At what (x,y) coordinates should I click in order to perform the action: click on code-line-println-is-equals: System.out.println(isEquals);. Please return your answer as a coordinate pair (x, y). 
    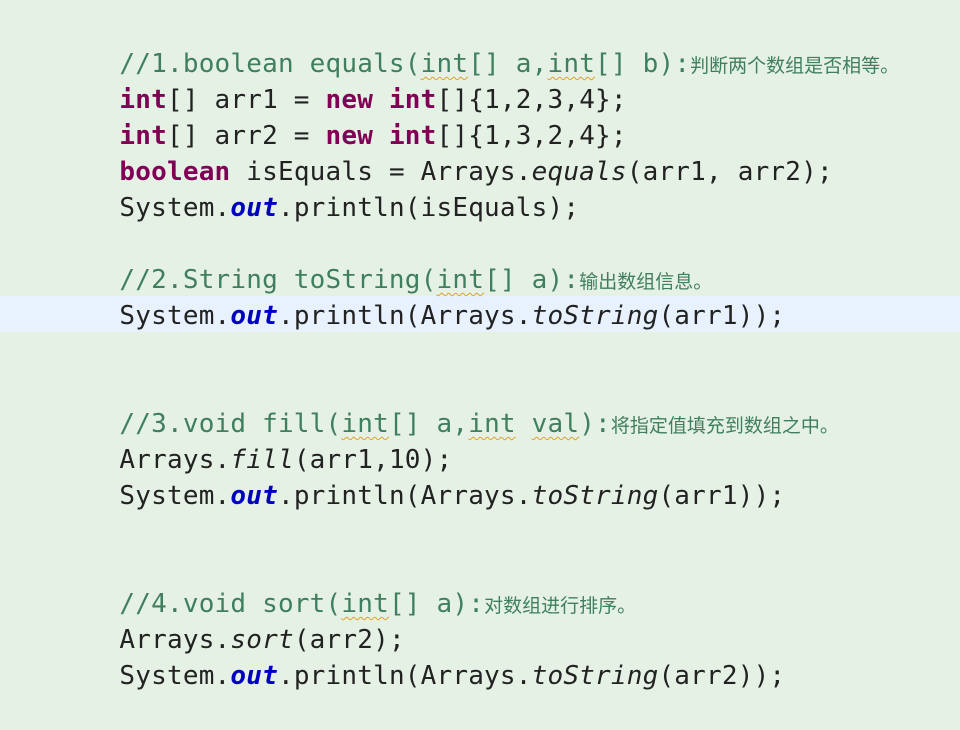
    Looking at the image, I should click on (317, 188).